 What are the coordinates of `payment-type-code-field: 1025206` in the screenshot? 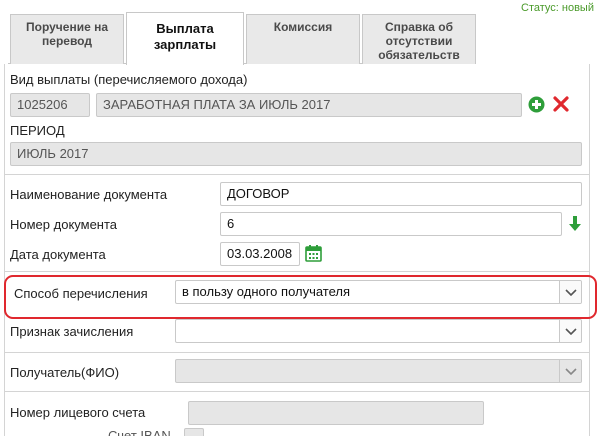 It's located at (50, 105).